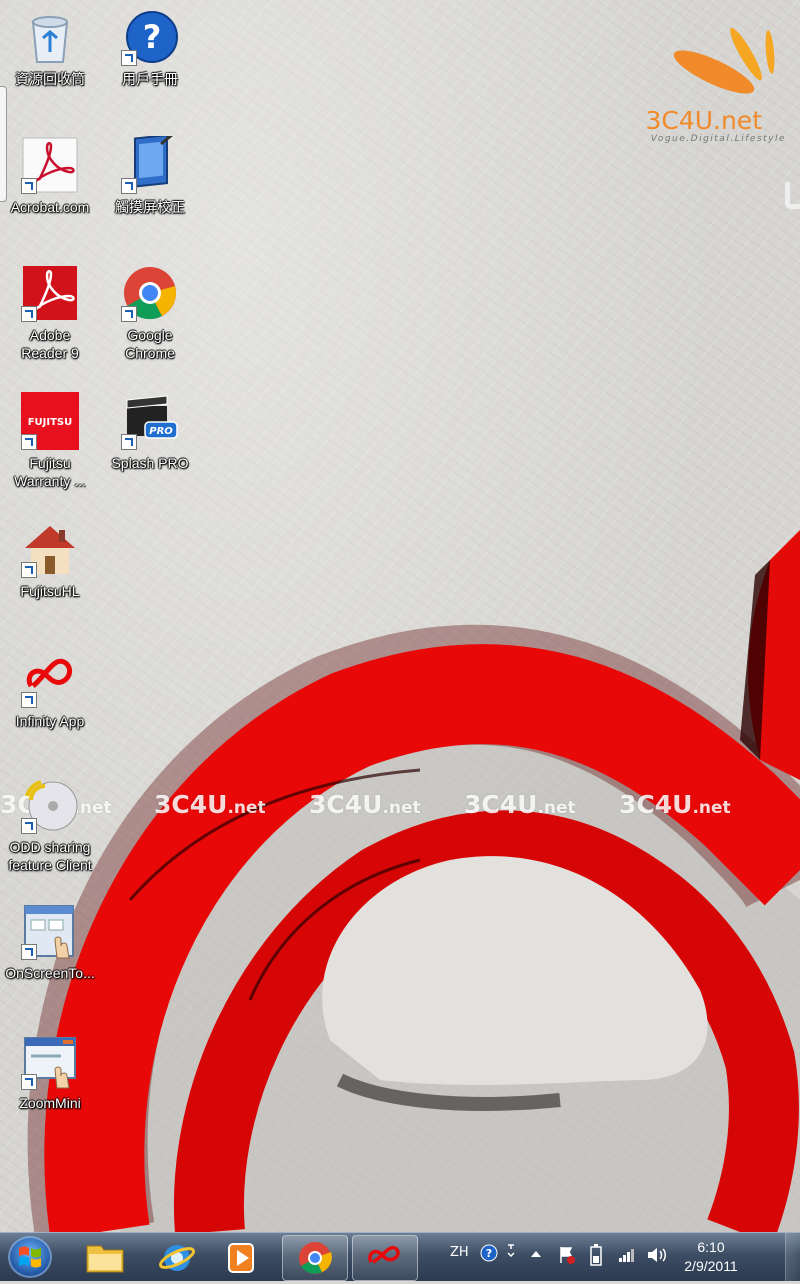 The width and height of the screenshot is (800, 1284). What do you see at coordinates (50, 79) in the screenshot?
I see `icon-label: 資源回收筒` at bounding box center [50, 79].